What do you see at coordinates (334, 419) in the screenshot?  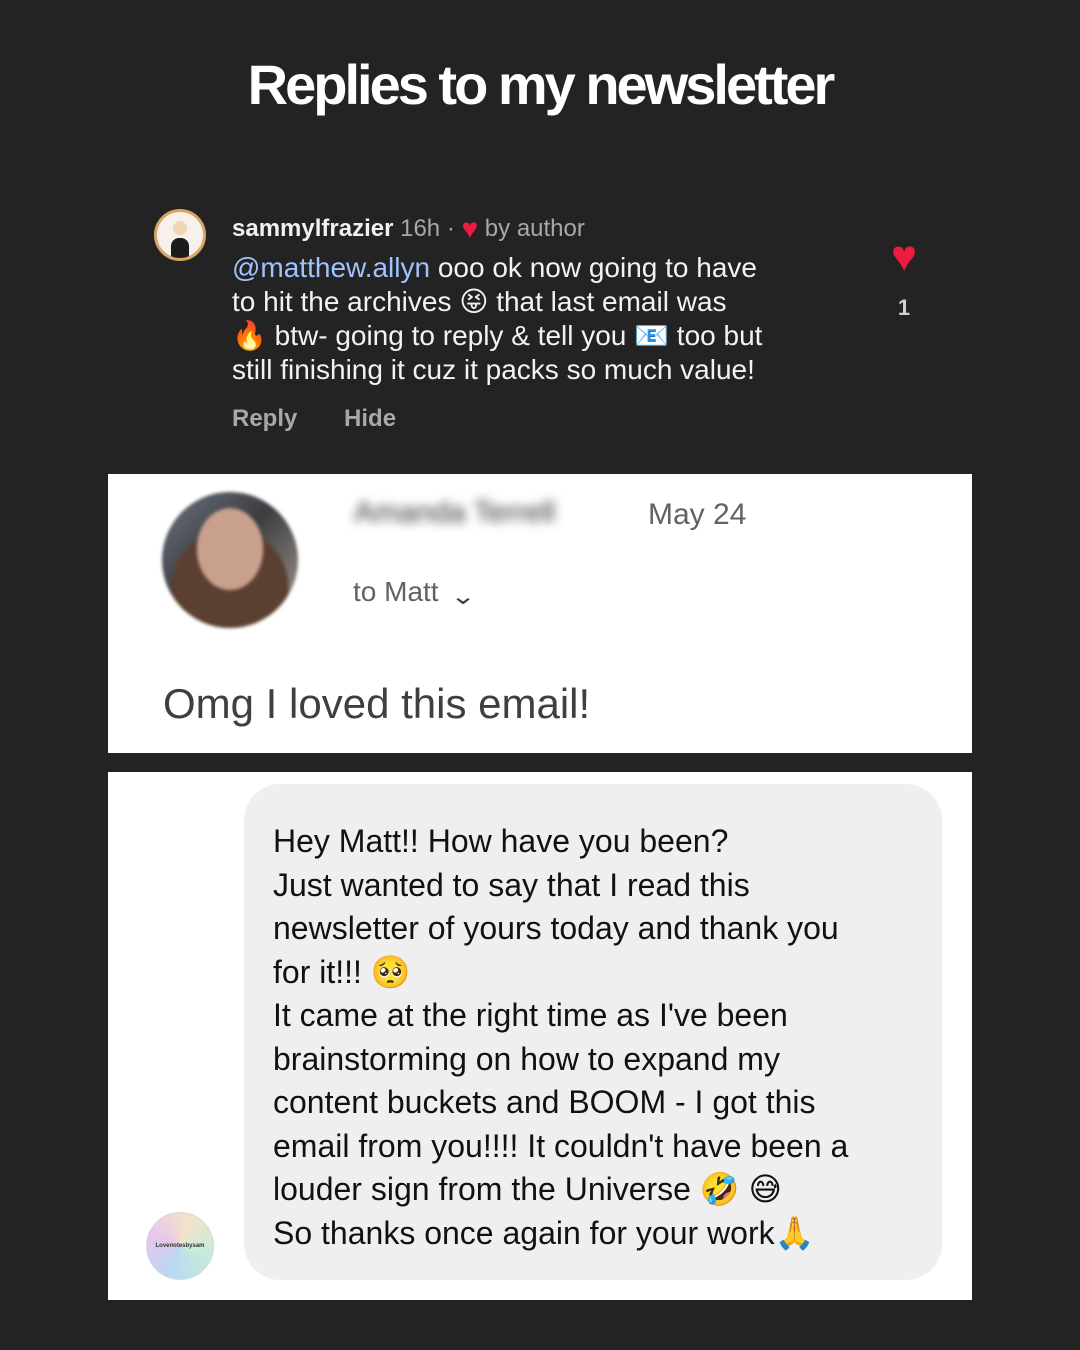 I see `comment-actions: Reply Hide` at bounding box center [334, 419].